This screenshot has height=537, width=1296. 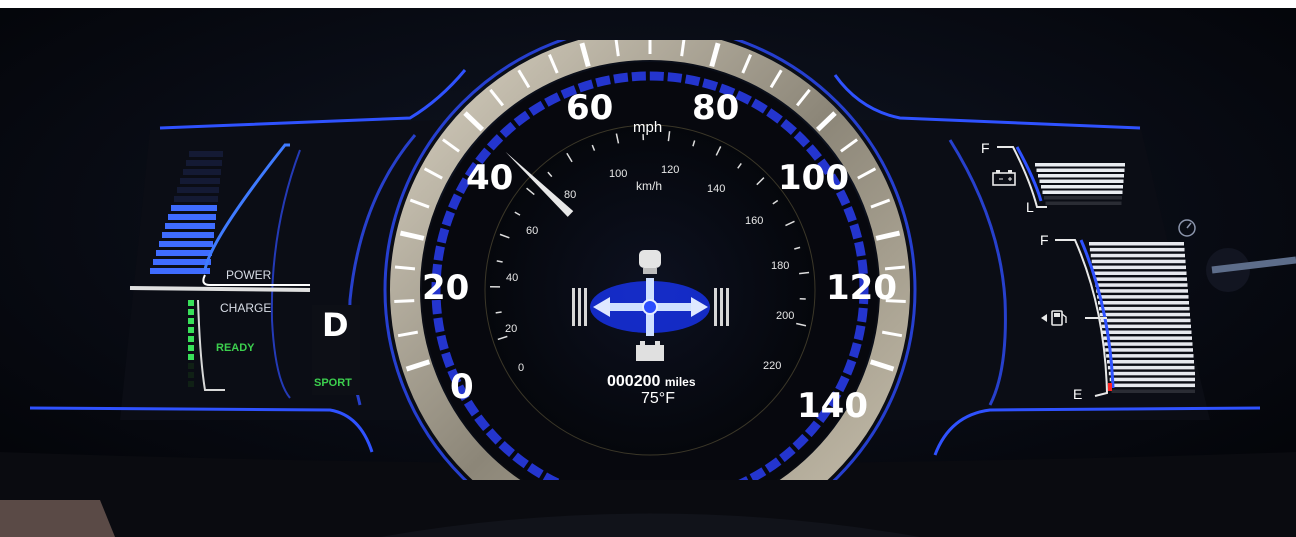 I want to click on flow-arrows-icon, so click(x=650, y=307).